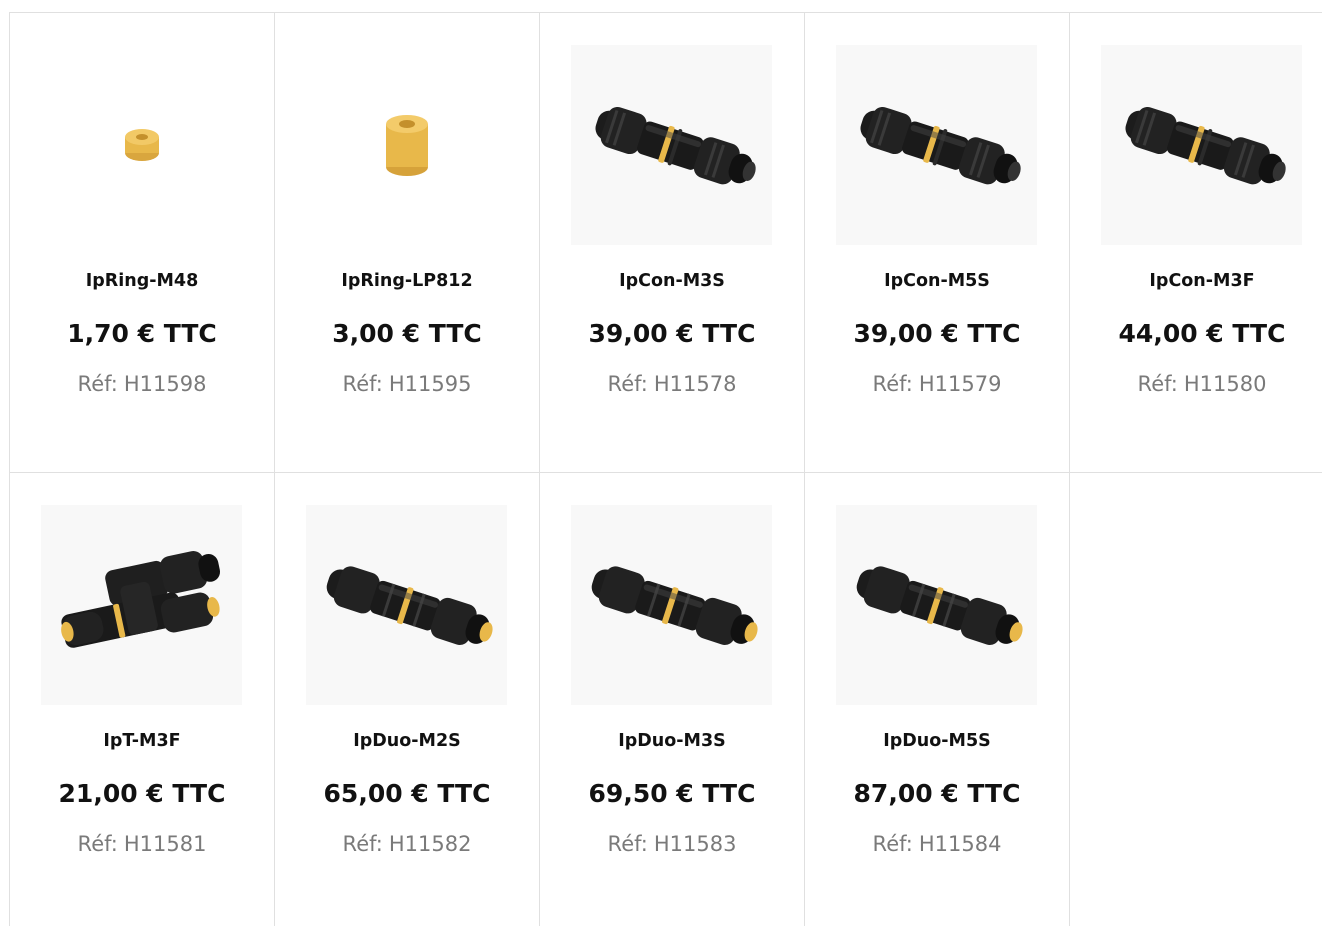 The image size is (1322, 926). What do you see at coordinates (142, 384) in the screenshot?
I see `product-ref: Réf: H11598` at bounding box center [142, 384].